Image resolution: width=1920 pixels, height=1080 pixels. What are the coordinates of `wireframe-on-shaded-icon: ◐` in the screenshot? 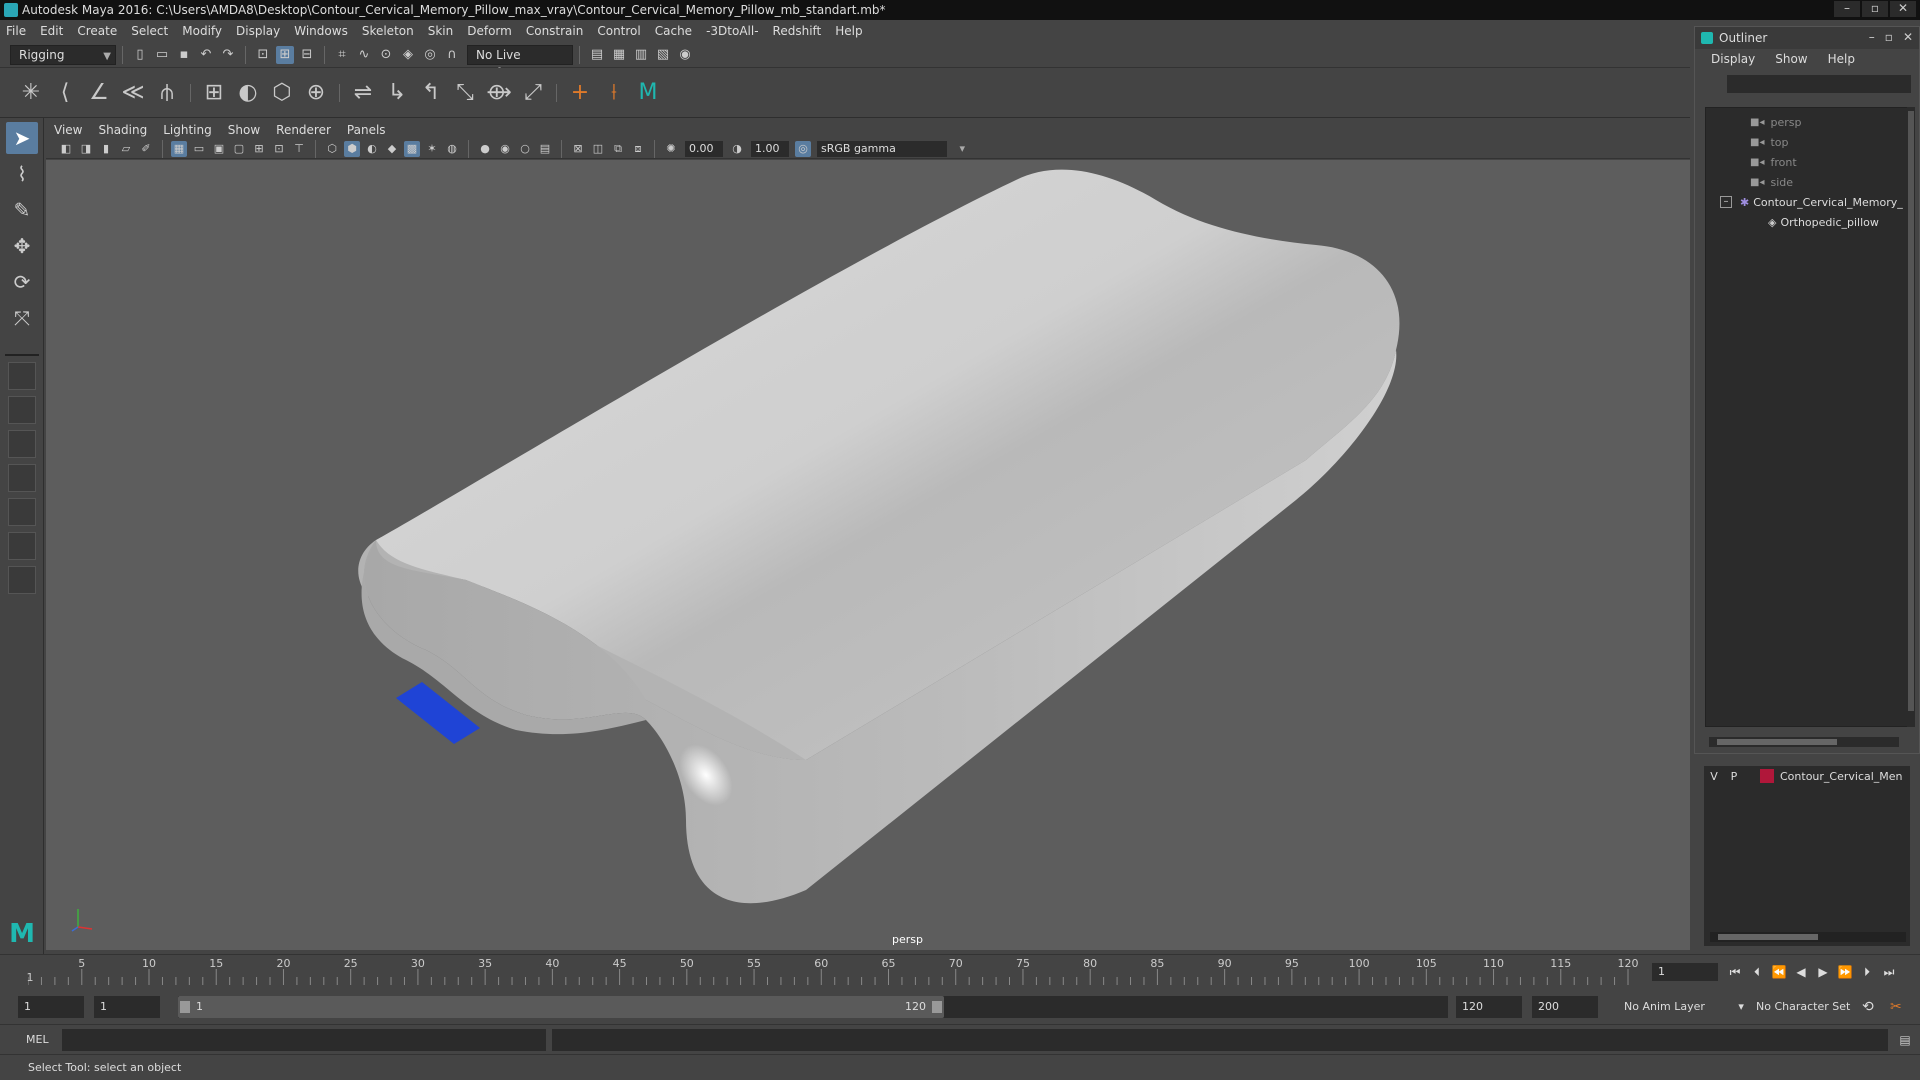 It's located at (372, 149).